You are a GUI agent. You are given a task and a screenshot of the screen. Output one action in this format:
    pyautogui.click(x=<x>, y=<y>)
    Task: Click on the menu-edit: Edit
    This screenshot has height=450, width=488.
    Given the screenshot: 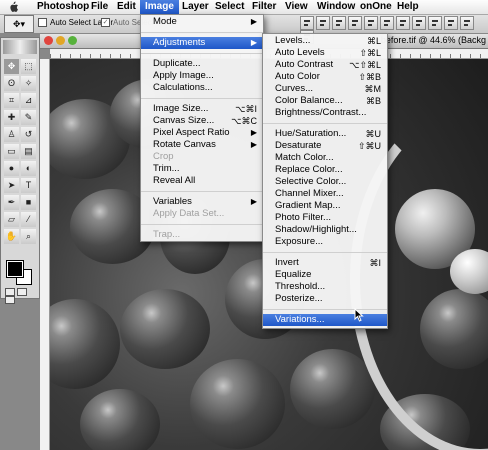 What is the action you would take?
    pyautogui.click(x=126, y=7)
    